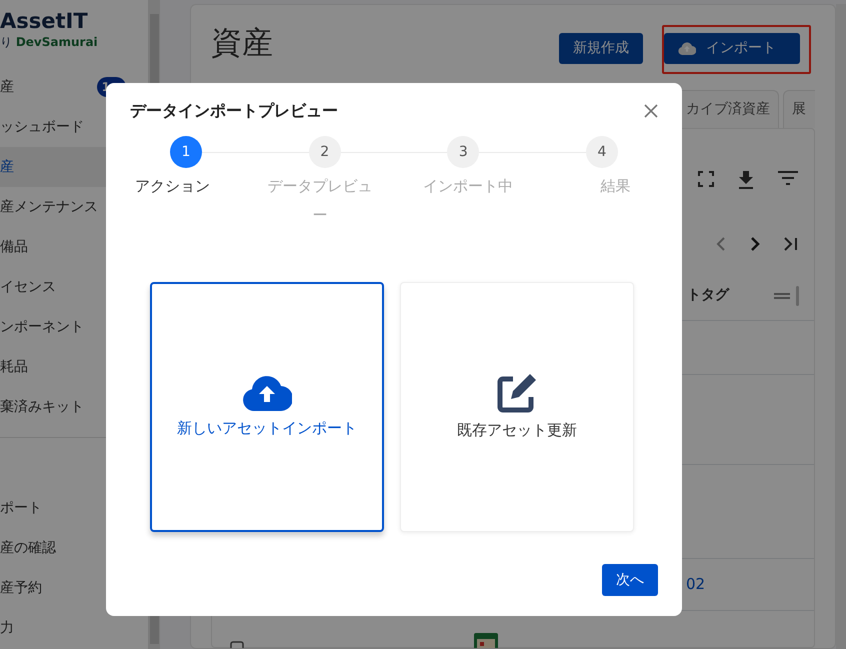 The width and height of the screenshot is (846, 649). What do you see at coordinates (732, 48) in the screenshot?
I see `import-button: インポート` at bounding box center [732, 48].